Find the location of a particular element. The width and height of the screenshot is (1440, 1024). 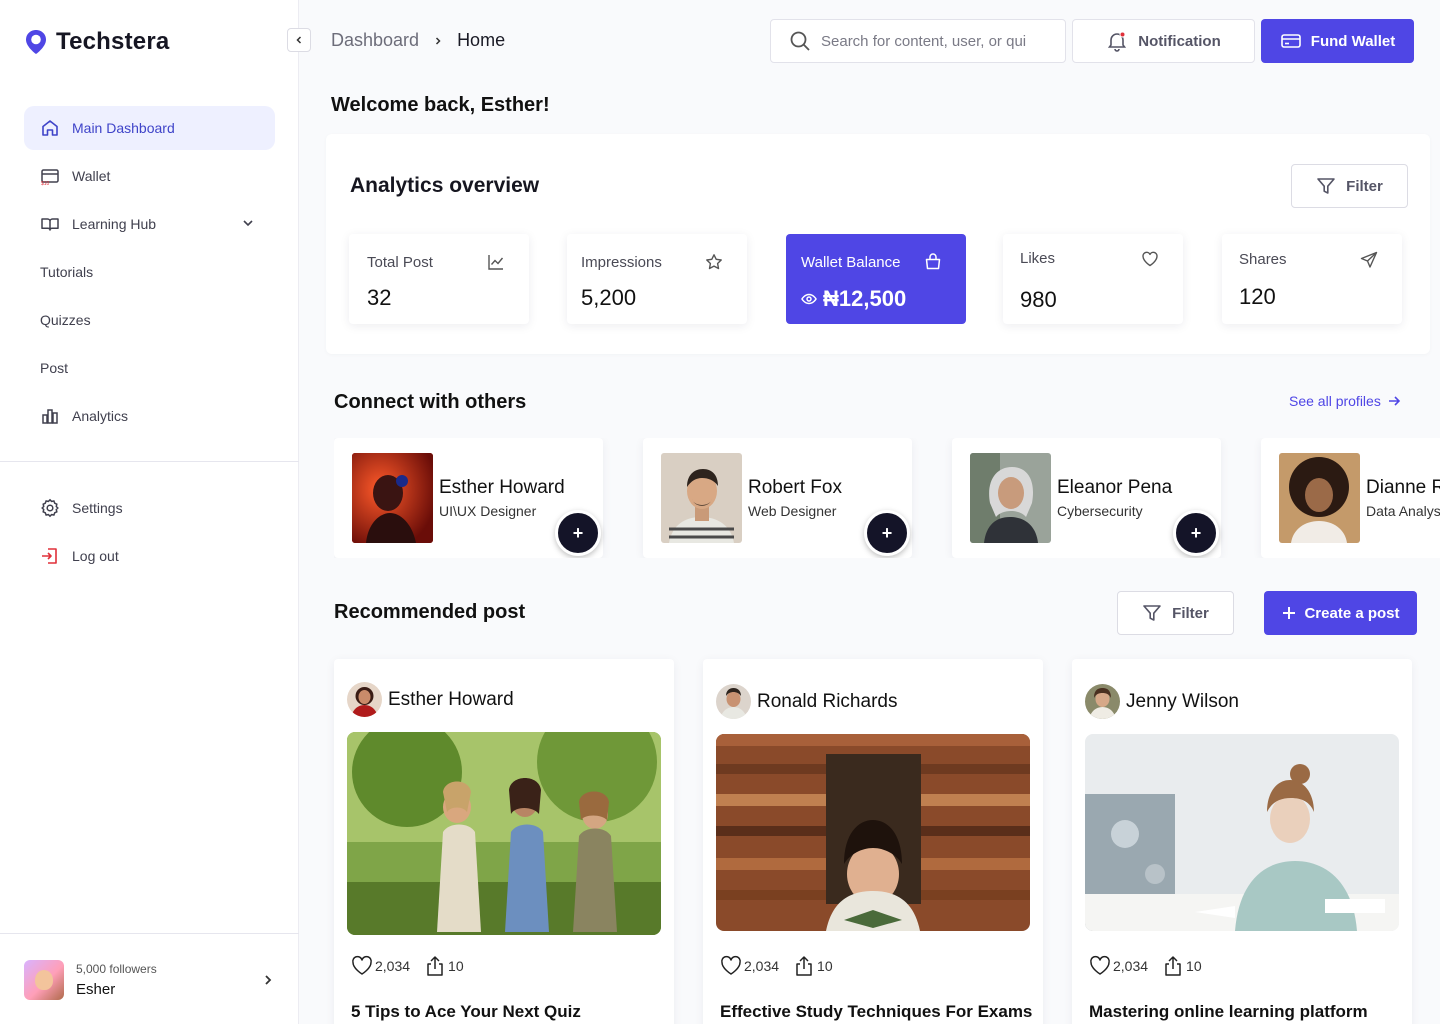

home-icon is located at coordinates (50, 128).